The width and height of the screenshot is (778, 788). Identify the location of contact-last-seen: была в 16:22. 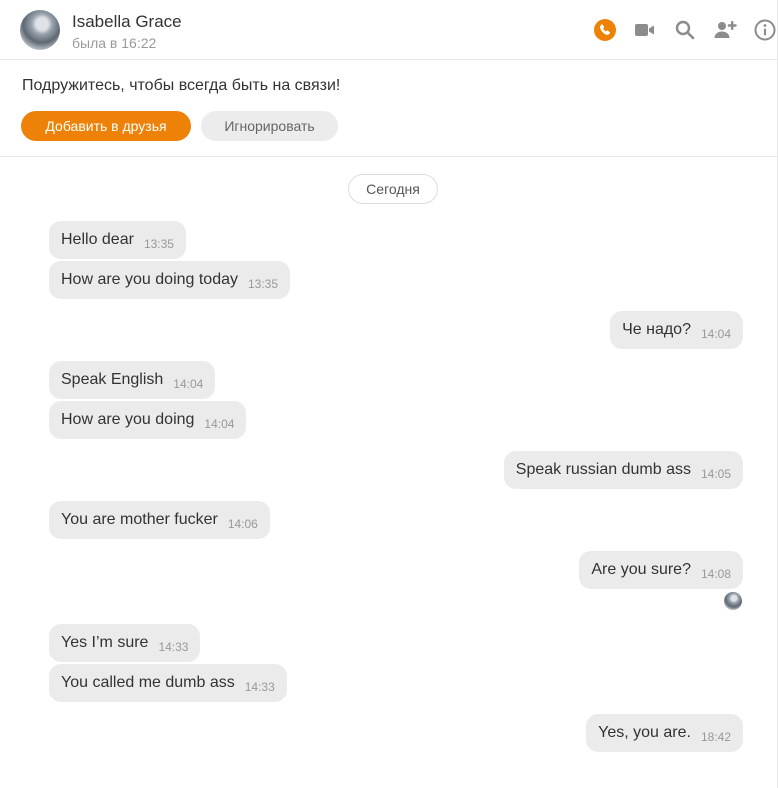
(114, 43).